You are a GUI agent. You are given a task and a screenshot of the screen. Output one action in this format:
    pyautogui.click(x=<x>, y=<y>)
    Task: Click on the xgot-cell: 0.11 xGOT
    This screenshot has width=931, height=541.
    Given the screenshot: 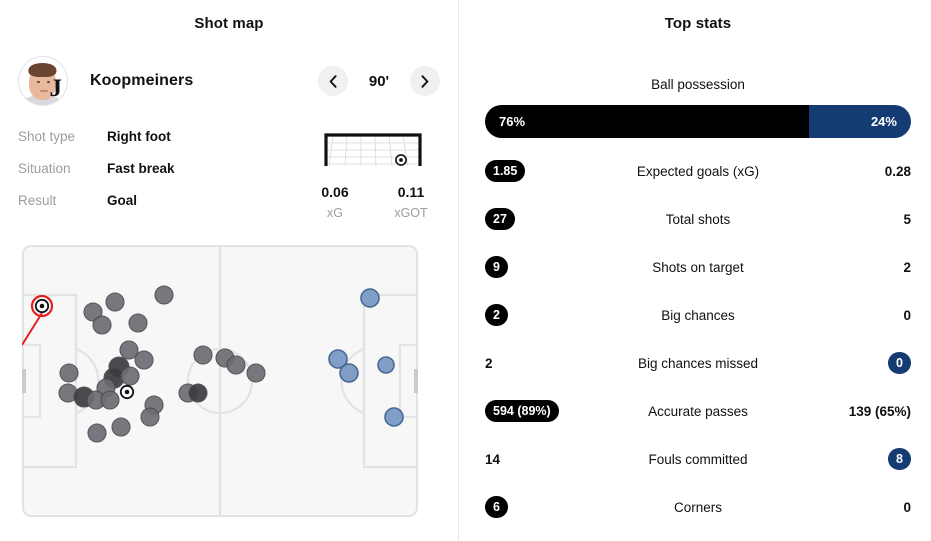 What is the action you would take?
    pyautogui.click(x=411, y=202)
    